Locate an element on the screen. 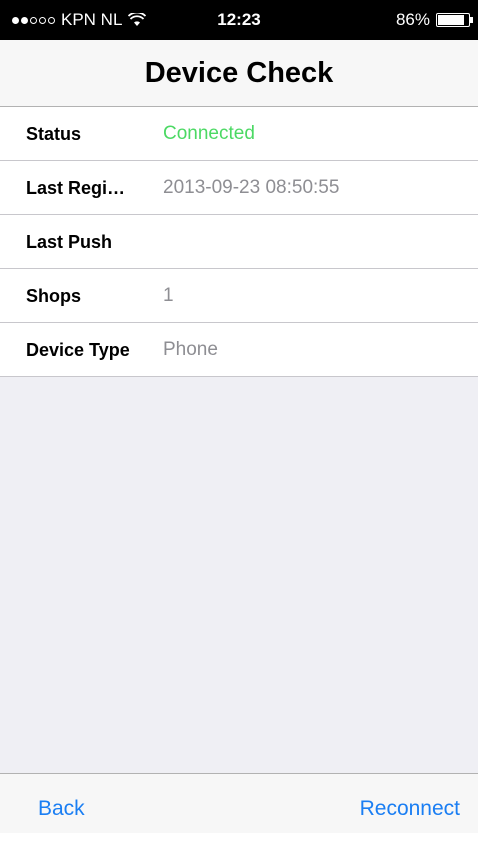  table-row-last-registration: Last Regi… 2013-09-23 08:50:55 is located at coordinates (239, 188).